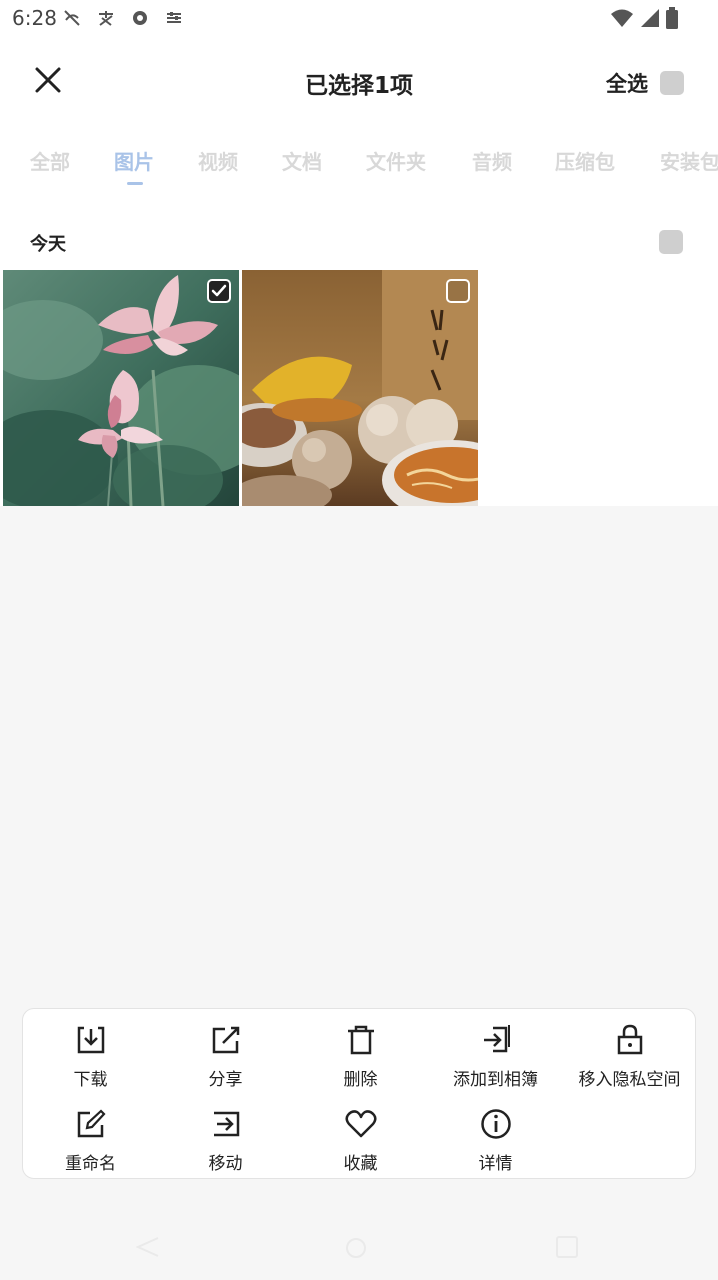  What do you see at coordinates (359, 168) in the screenshot?
I see `category-tabs: 全部 图片 视频 文档 文件夹 音频 压缩包 安装包` at bounding box center [359, 168].